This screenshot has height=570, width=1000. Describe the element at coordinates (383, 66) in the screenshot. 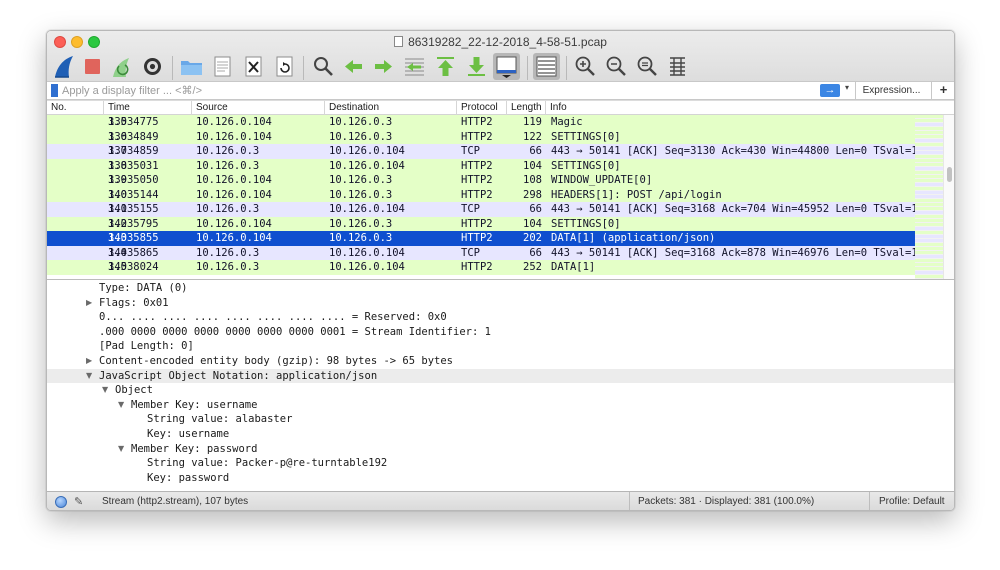

I see `go-forward-icon` at that location.